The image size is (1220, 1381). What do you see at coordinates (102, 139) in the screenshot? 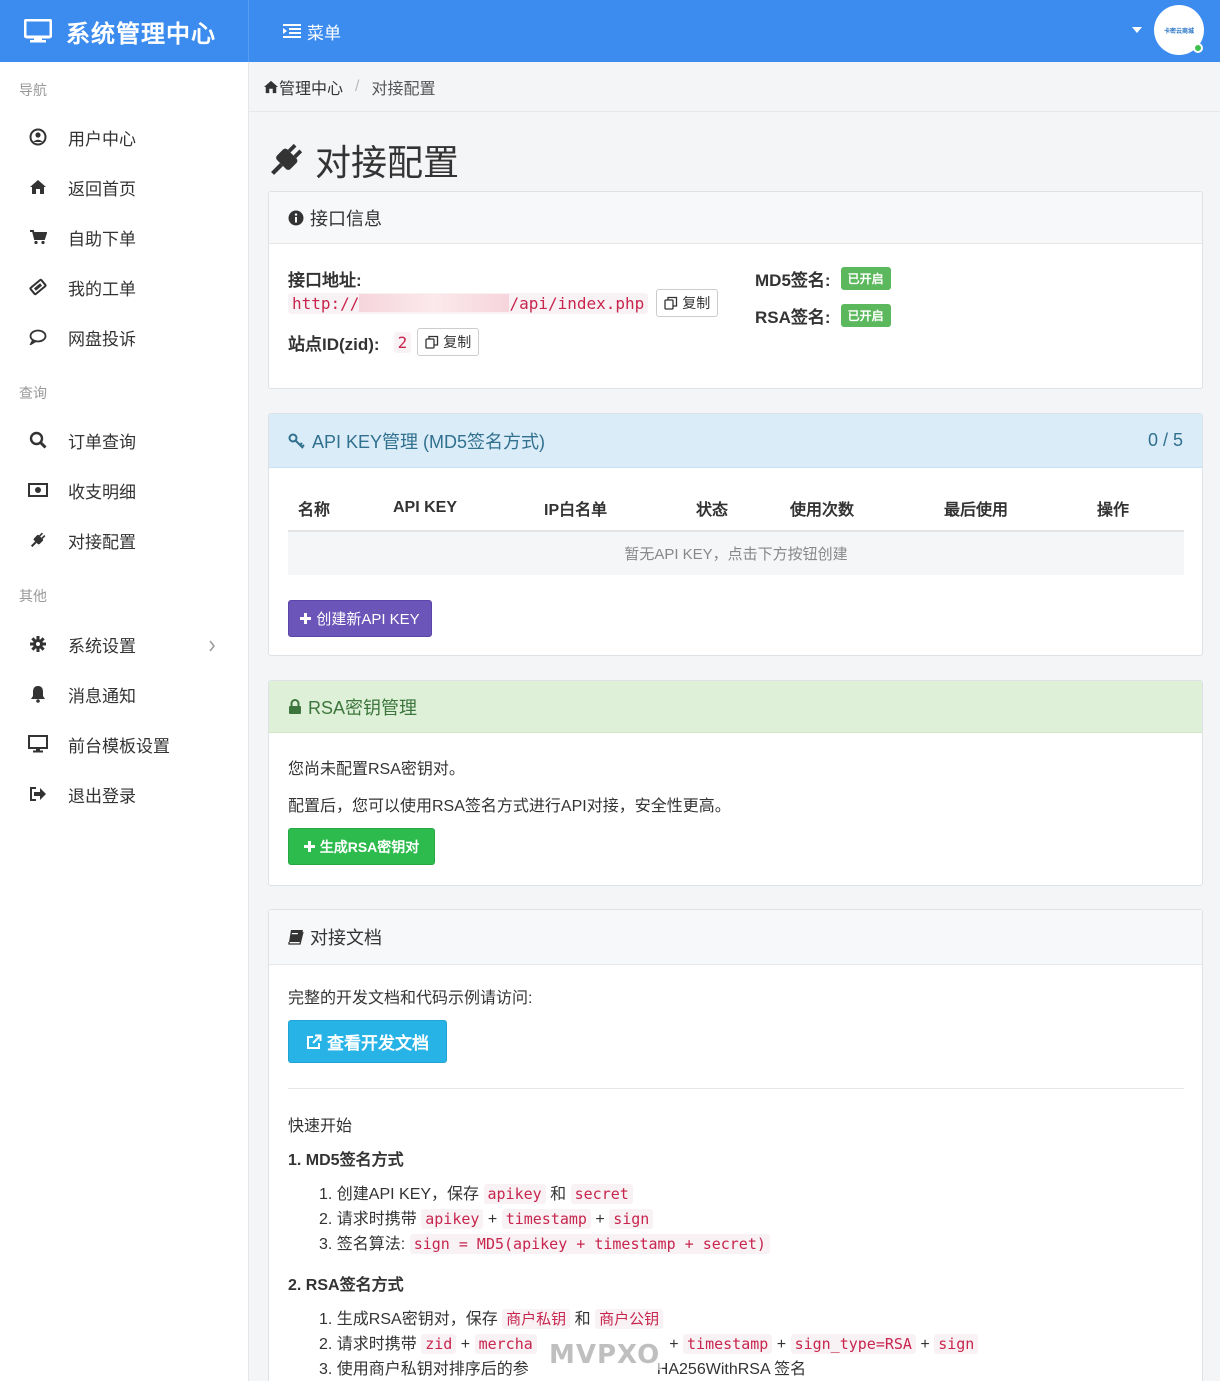
I see `sidebar-item-label: 用户中心` at bounding box center [102, 139].